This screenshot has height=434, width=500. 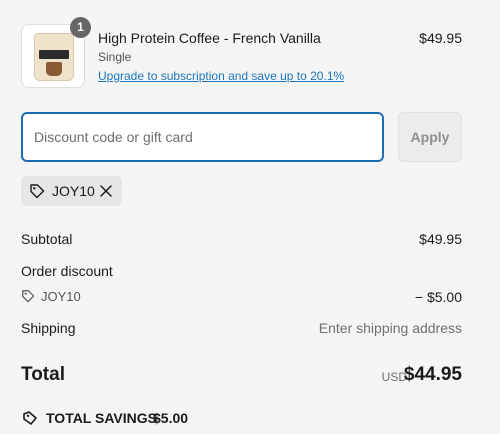 What do you see at coordinates (440, 38) in the screenshot?
I see `product-price: $49.95` at bounding box center [440, 38].